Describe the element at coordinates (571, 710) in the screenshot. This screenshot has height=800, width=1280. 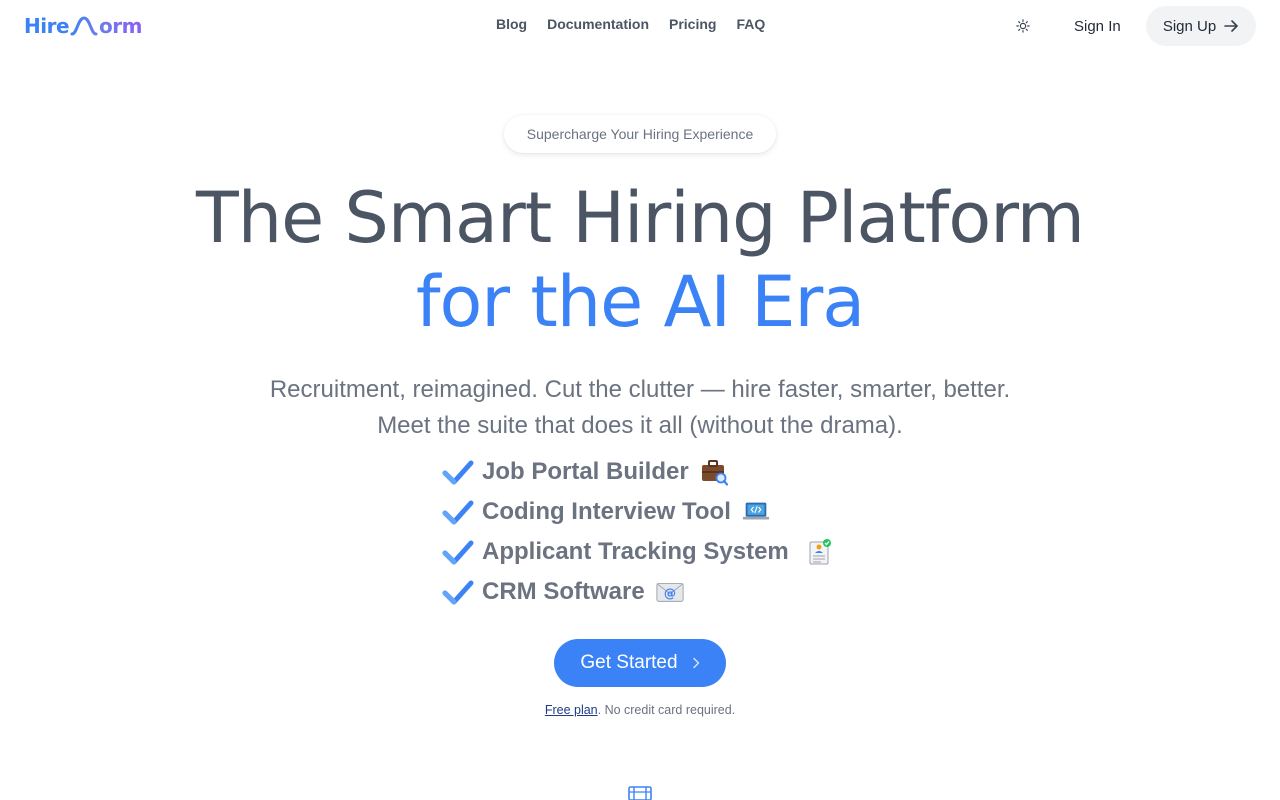
I see `free-plan-link: Free plan` at that location.